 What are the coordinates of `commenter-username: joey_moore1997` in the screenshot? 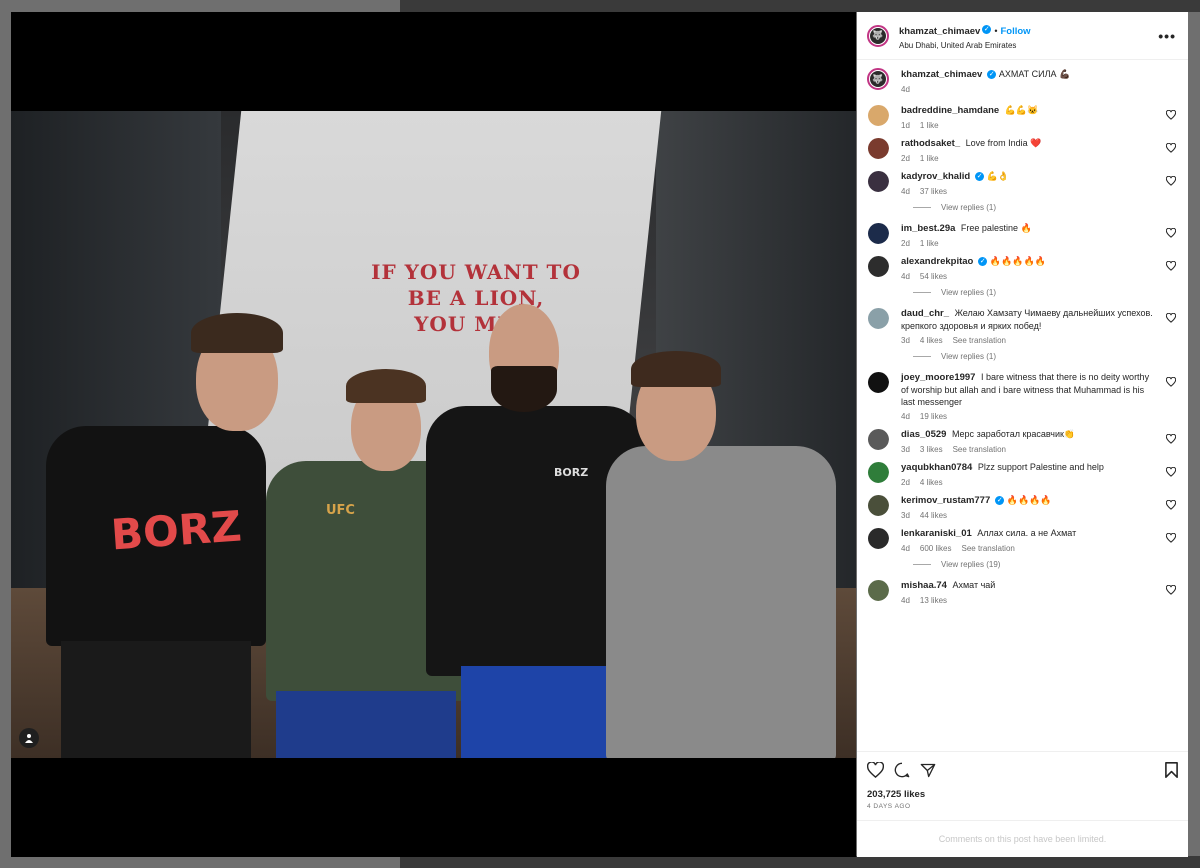 It's located at (938, 377).